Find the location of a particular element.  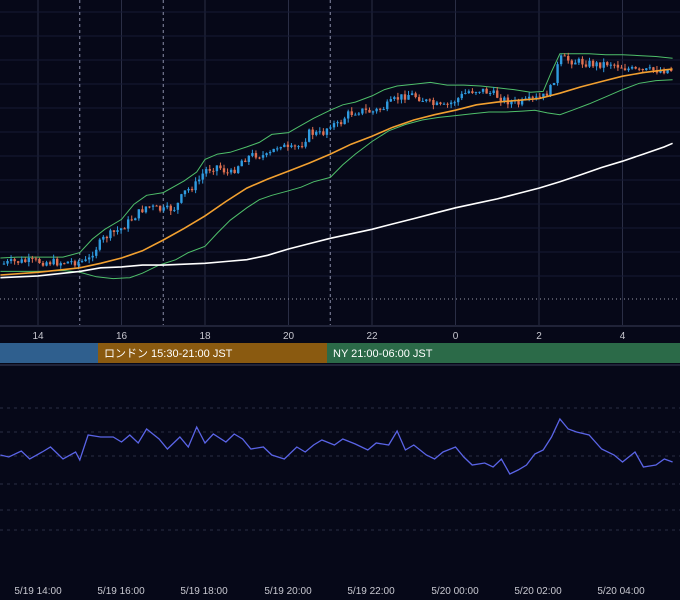

x-tick-label: 14 is located at coordinates (38, 336).